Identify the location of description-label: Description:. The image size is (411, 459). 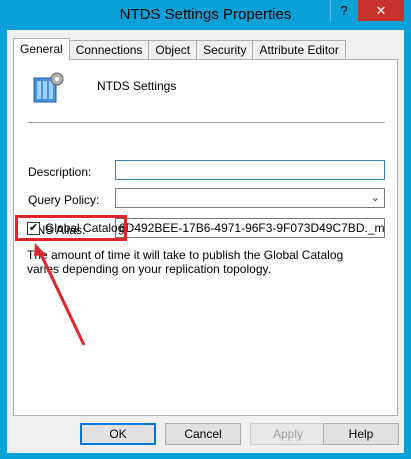
(60, 172).